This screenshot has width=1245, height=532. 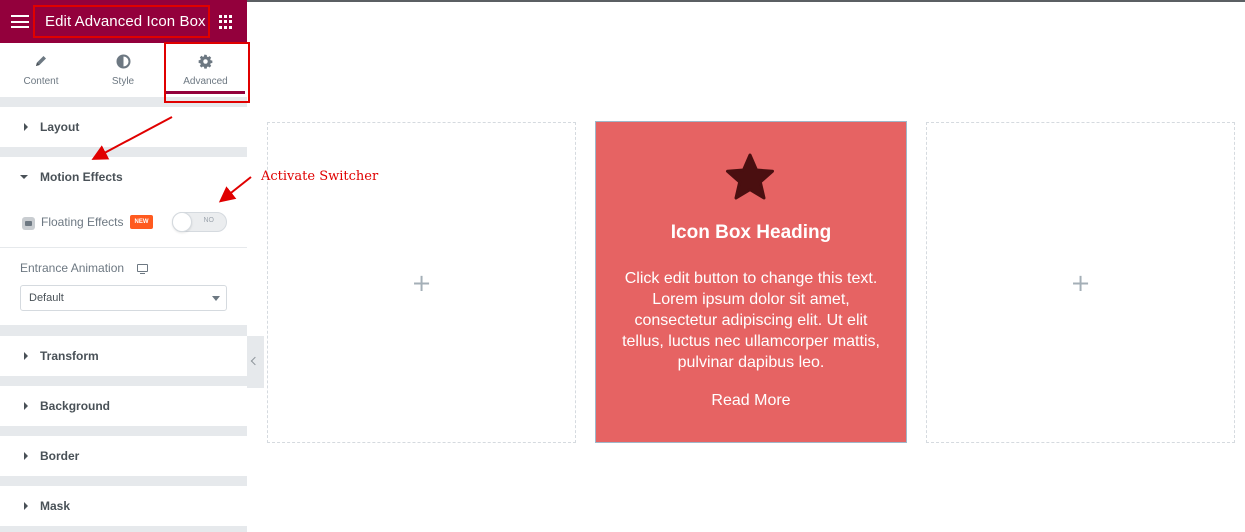 I want to click on section-border: Border, so click(x=123, y=456).